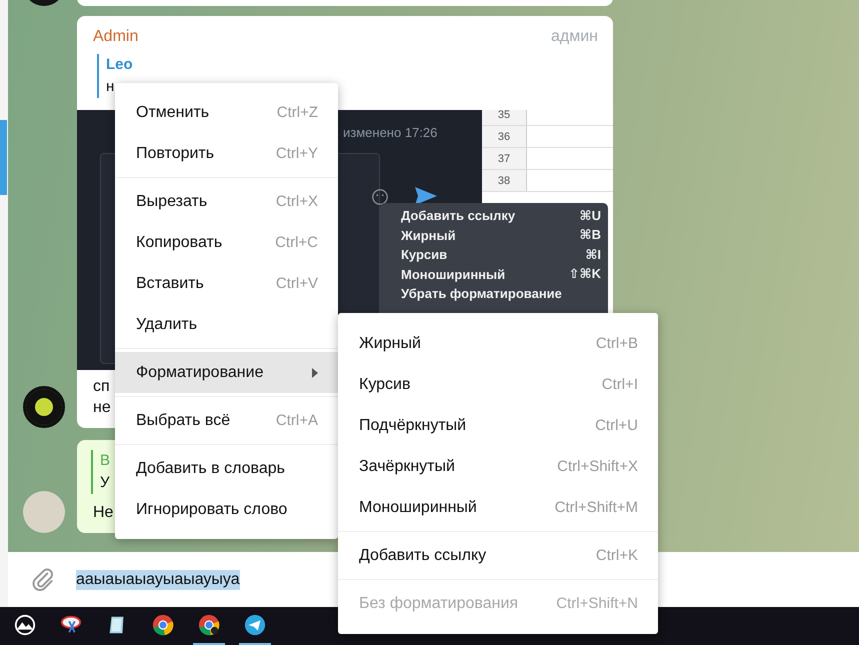  Describe the element at coordinates (458, 216) in the screenshot. I see `menu-item-label: Добавить ссылку` at that location.